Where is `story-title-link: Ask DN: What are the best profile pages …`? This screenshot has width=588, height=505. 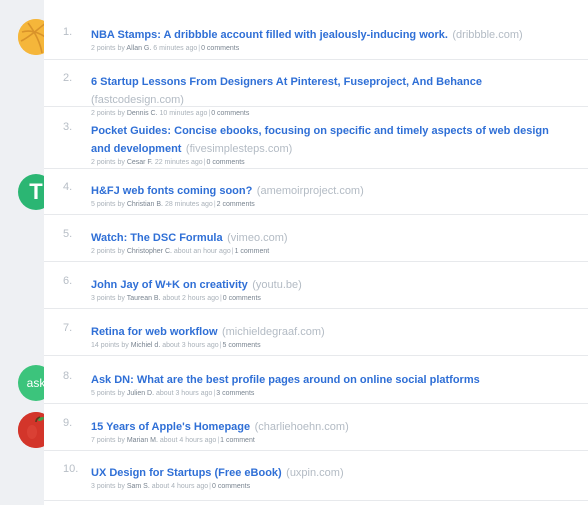 story-title-link: Ask DN: What are the best profile pages … is located at coordinates (285, 380).